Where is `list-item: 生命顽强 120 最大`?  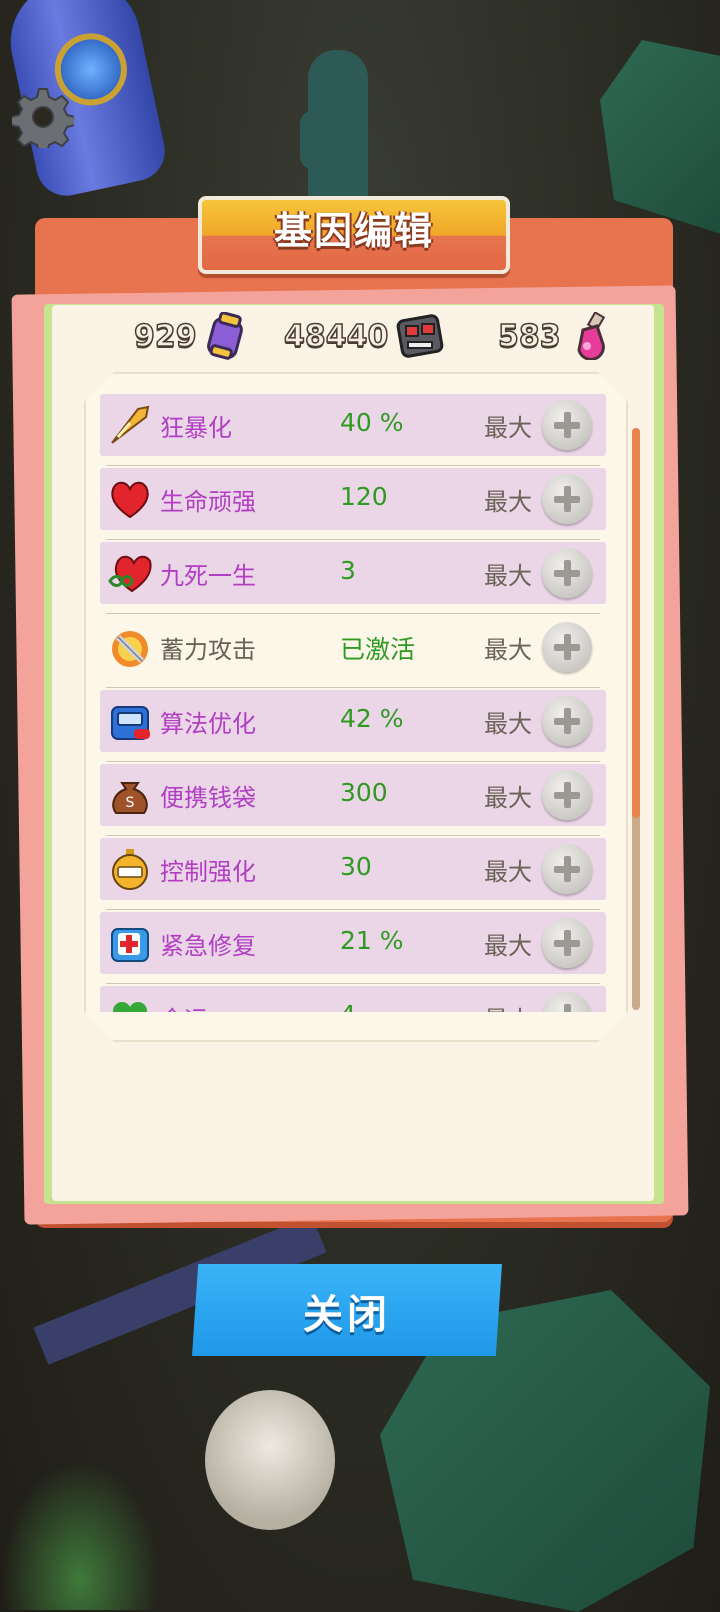
list-item: 生命顽强 120 最大 is located at coordinates (353, 504).